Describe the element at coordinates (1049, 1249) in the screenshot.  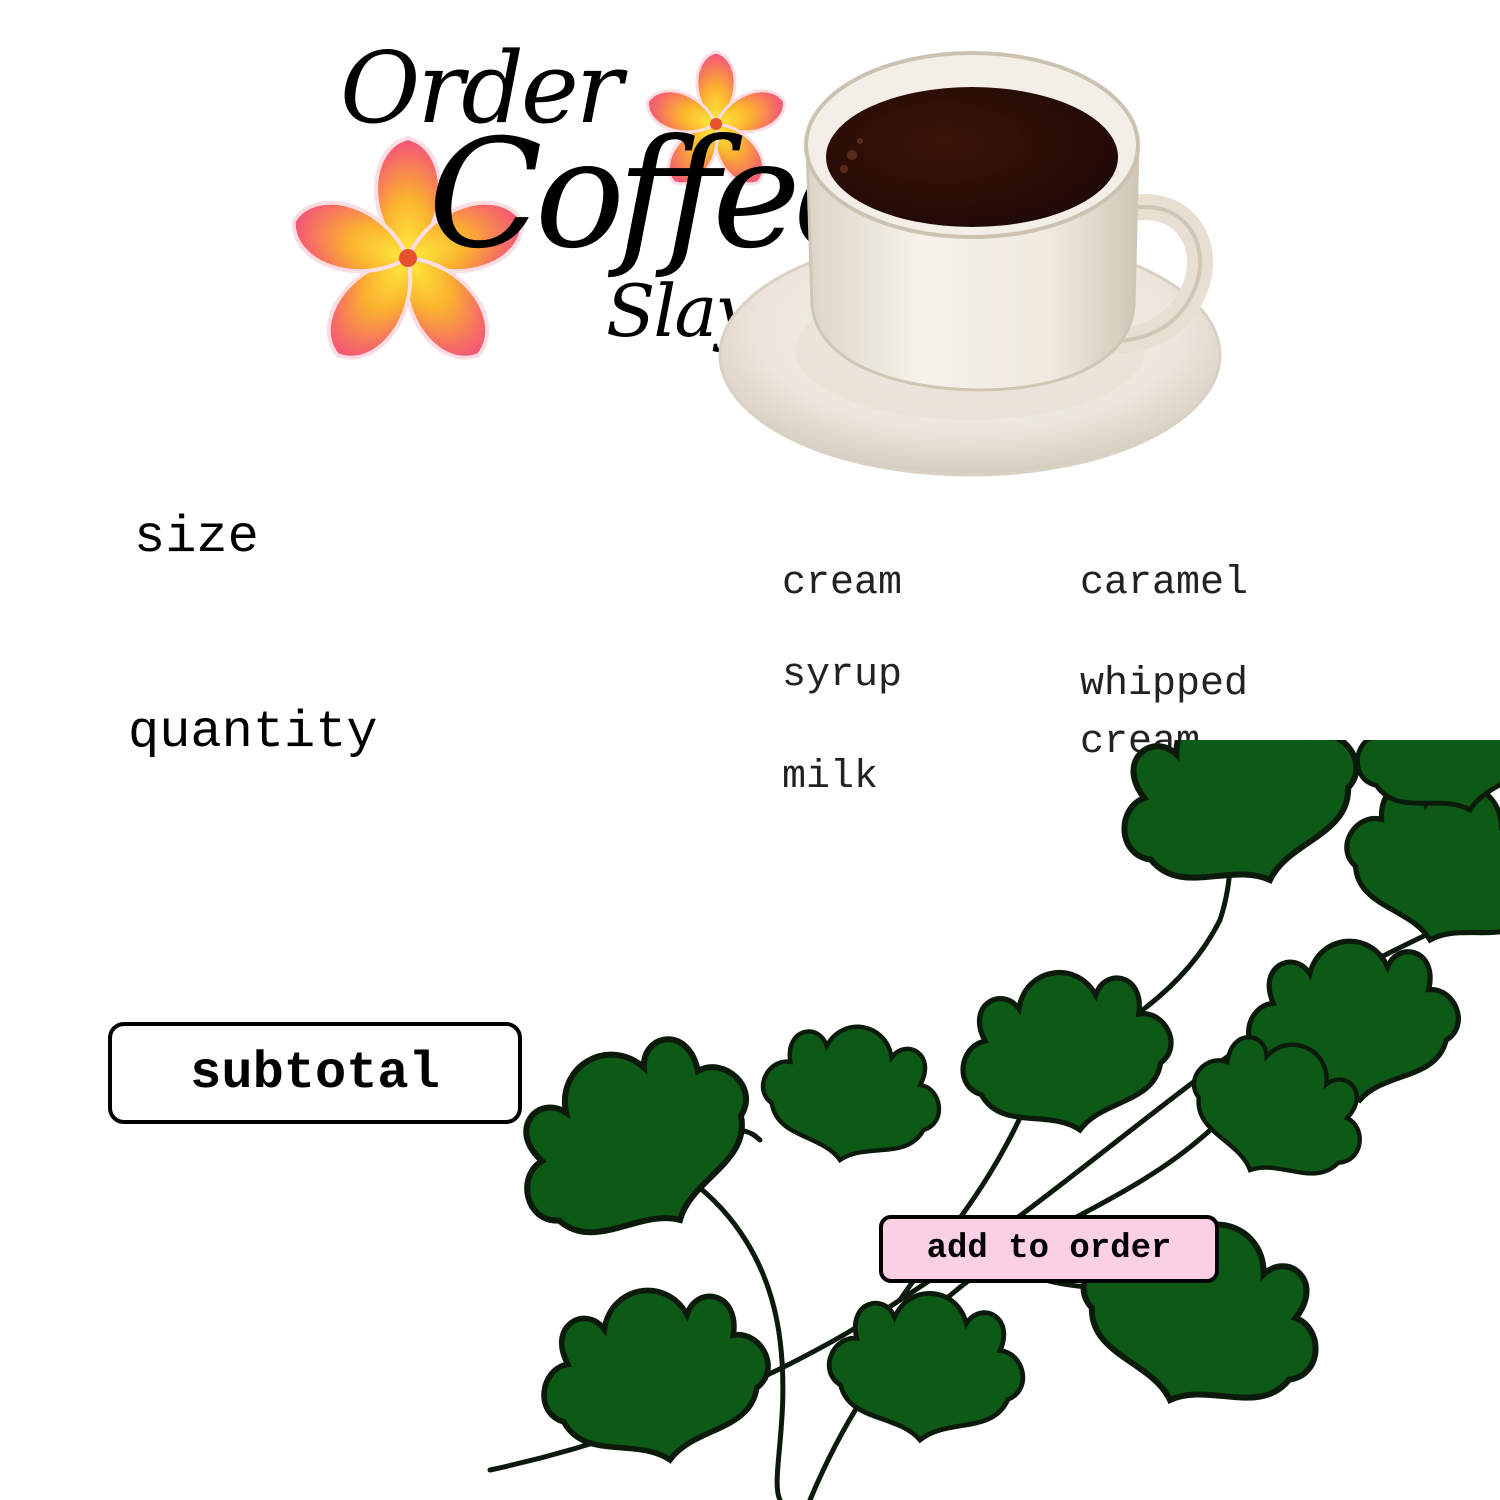
I see `add-to-order-button: add to order` at that location.